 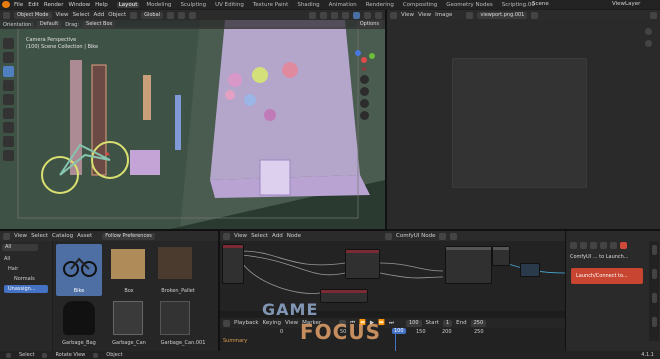 I want to click on garbage-bag-thumbnail-icon, so click(x=79, y=318).